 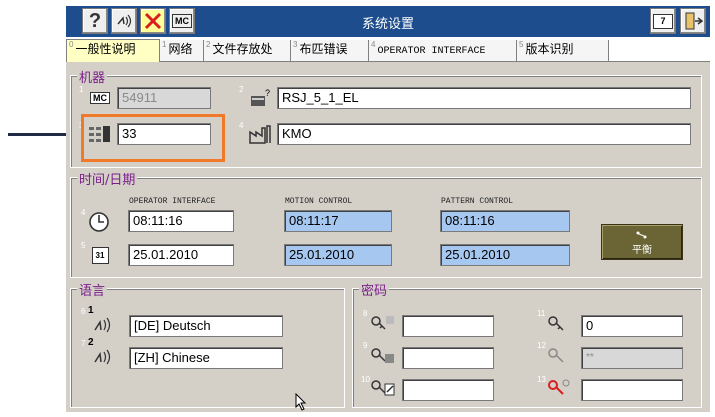 I want to click on machine-number-icon: MC, so click(x=100, y=98).